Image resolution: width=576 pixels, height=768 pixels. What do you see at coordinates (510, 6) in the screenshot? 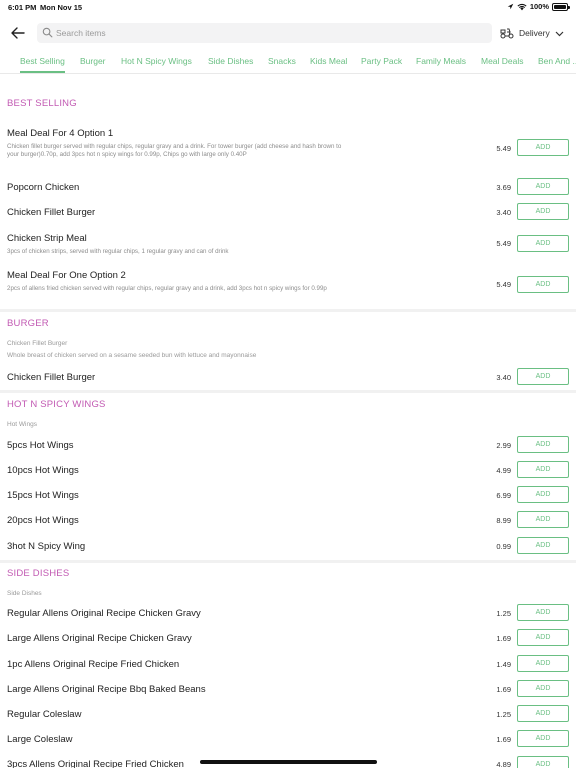
I see `location-icon` at bounding box center [510, 6].